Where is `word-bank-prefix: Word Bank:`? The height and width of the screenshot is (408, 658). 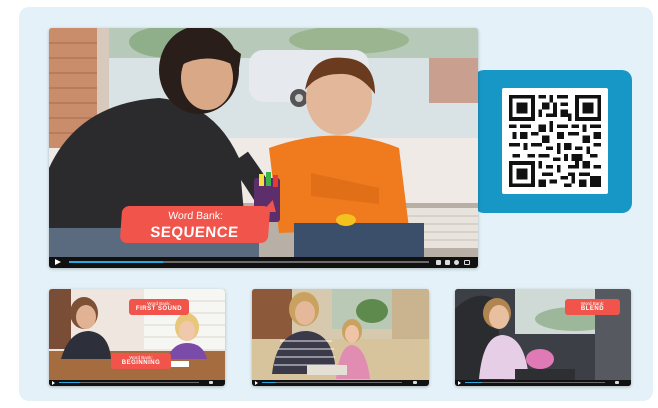
word-bank-prefix: Word Bank: is located at coordinates (195, 216).